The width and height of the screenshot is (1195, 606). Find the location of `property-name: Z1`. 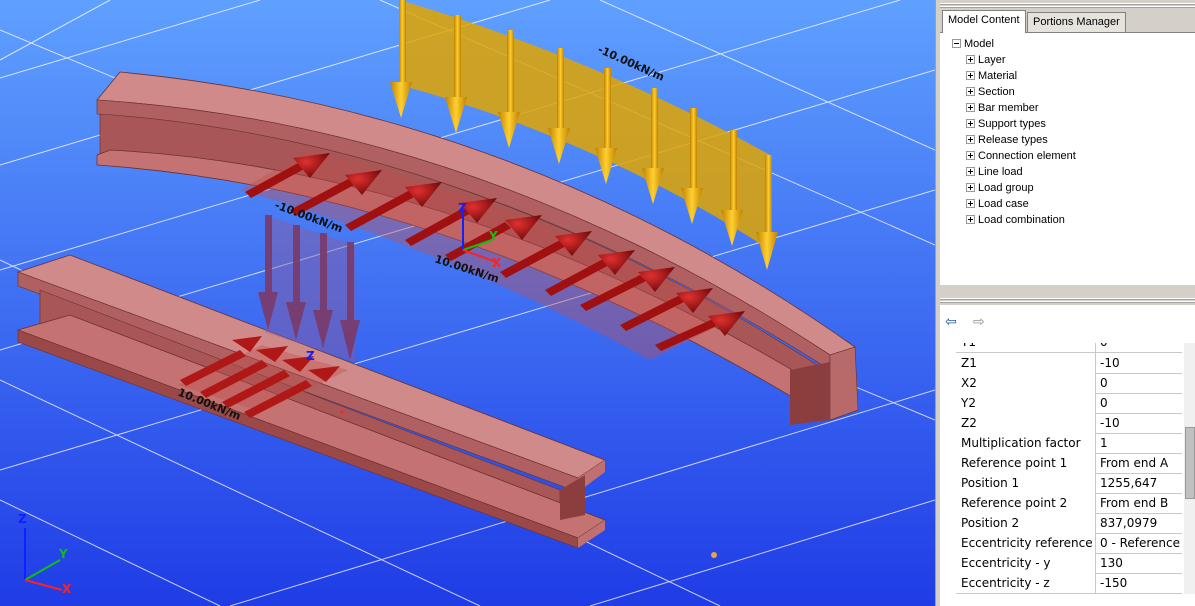

property-name: Z1 is located at coordinates (1026, 363).